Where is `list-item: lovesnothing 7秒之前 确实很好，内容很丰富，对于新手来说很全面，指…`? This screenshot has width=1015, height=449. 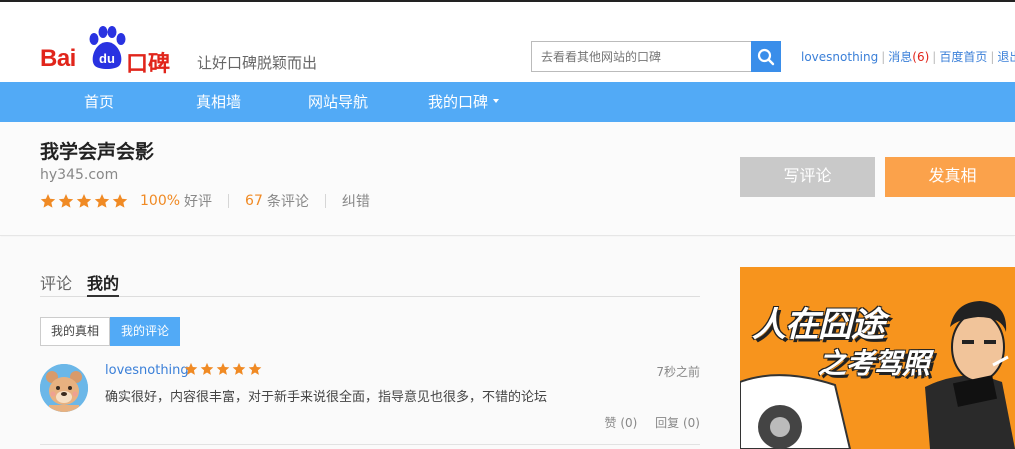
list-item: lovesnothing 7秒之前 确实很好，内容很丰富，对于新手来说很全面，指… is located at coordinates (370, 402).